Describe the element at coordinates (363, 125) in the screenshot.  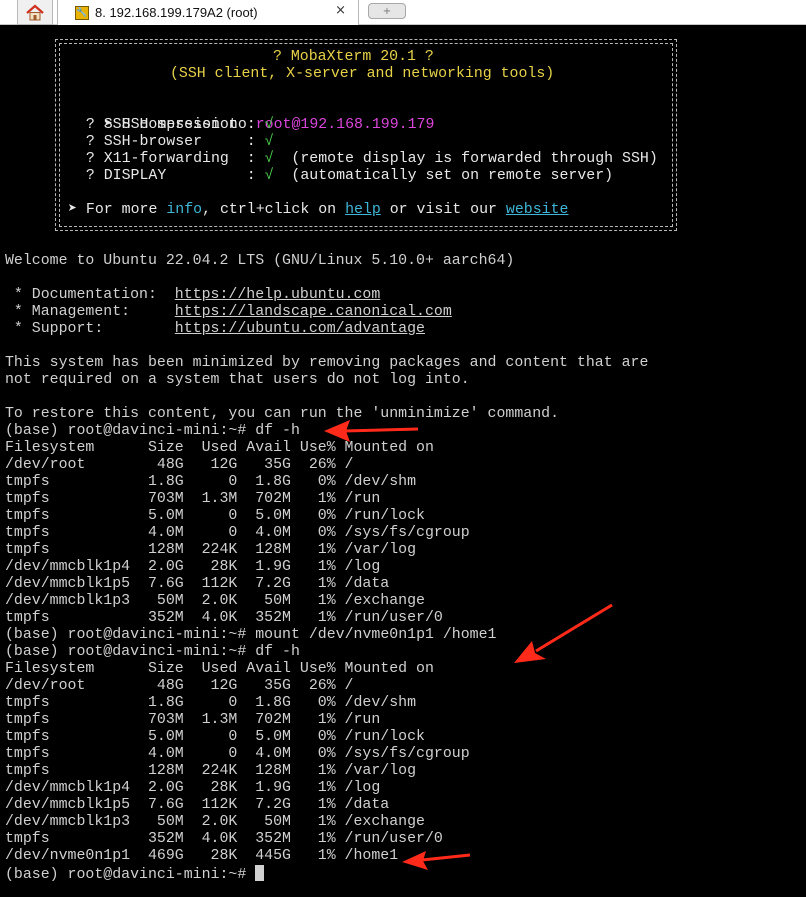
I see `ssh-host: @192.168.199.179` at that location.